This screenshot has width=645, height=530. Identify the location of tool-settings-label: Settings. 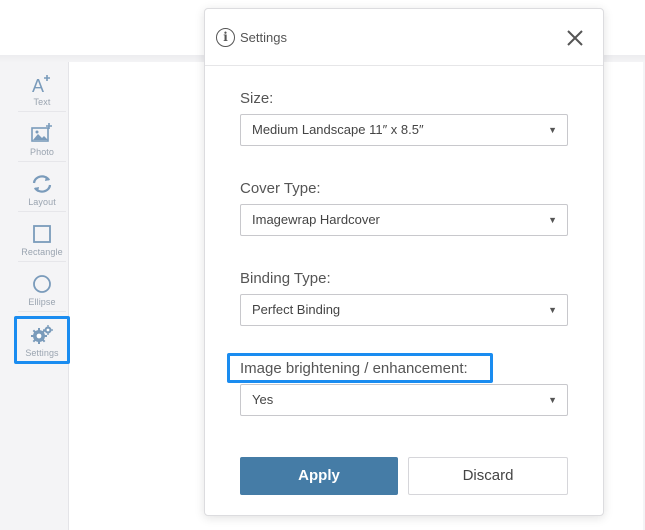
(42, 352).